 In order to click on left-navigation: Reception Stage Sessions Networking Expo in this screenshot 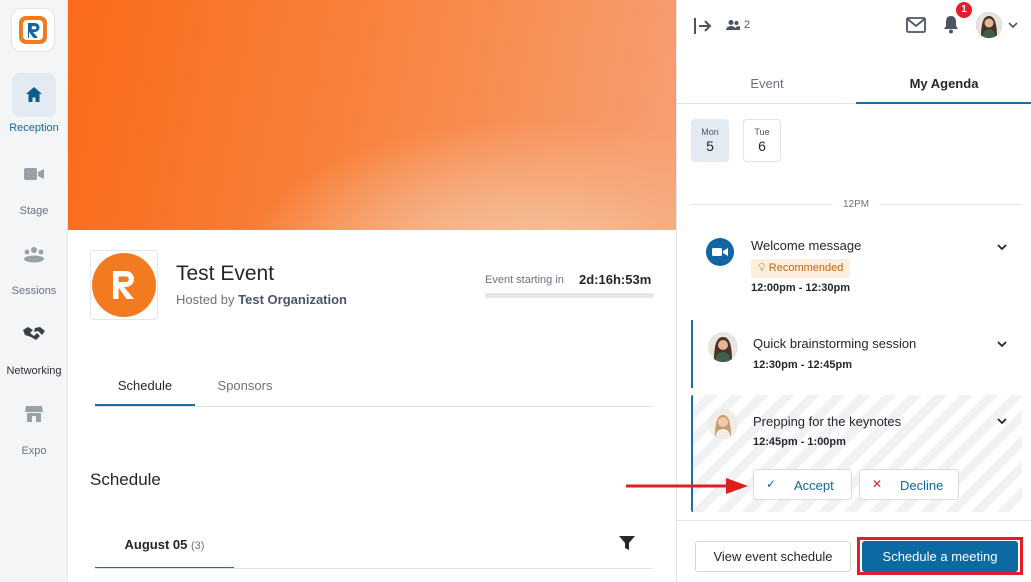, I will do `click(34, 291)`.